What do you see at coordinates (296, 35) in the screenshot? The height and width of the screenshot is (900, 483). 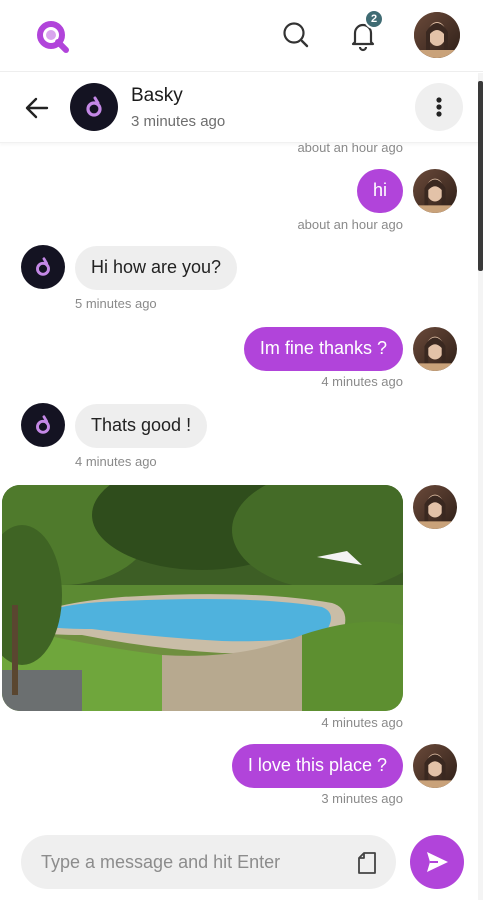 I see `search-icon` at bounding box center [296, 35].